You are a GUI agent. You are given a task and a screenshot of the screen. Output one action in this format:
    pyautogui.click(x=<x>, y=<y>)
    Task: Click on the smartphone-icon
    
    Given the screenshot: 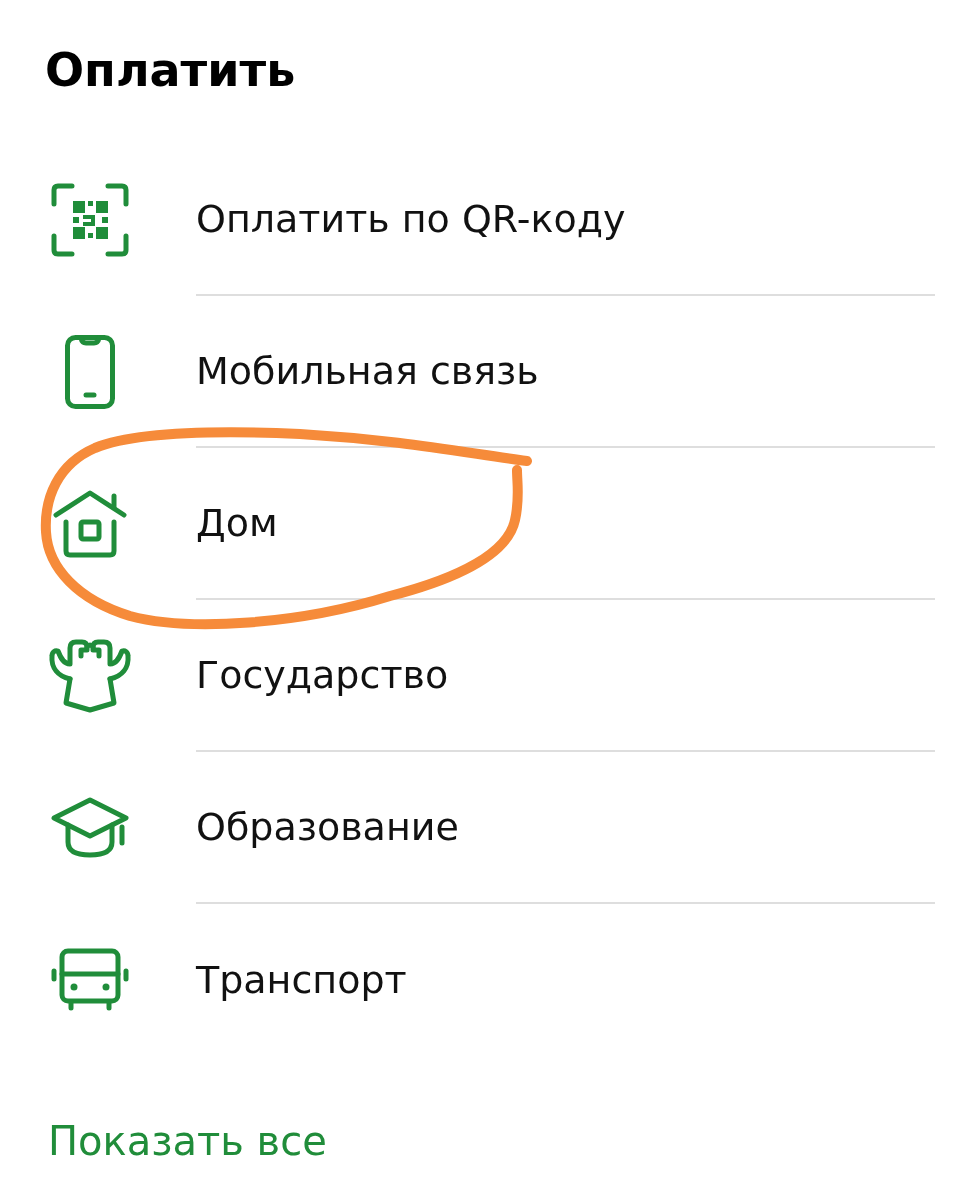 What is the action you would take?
    pyautogui.click(x=90, y=372)
    